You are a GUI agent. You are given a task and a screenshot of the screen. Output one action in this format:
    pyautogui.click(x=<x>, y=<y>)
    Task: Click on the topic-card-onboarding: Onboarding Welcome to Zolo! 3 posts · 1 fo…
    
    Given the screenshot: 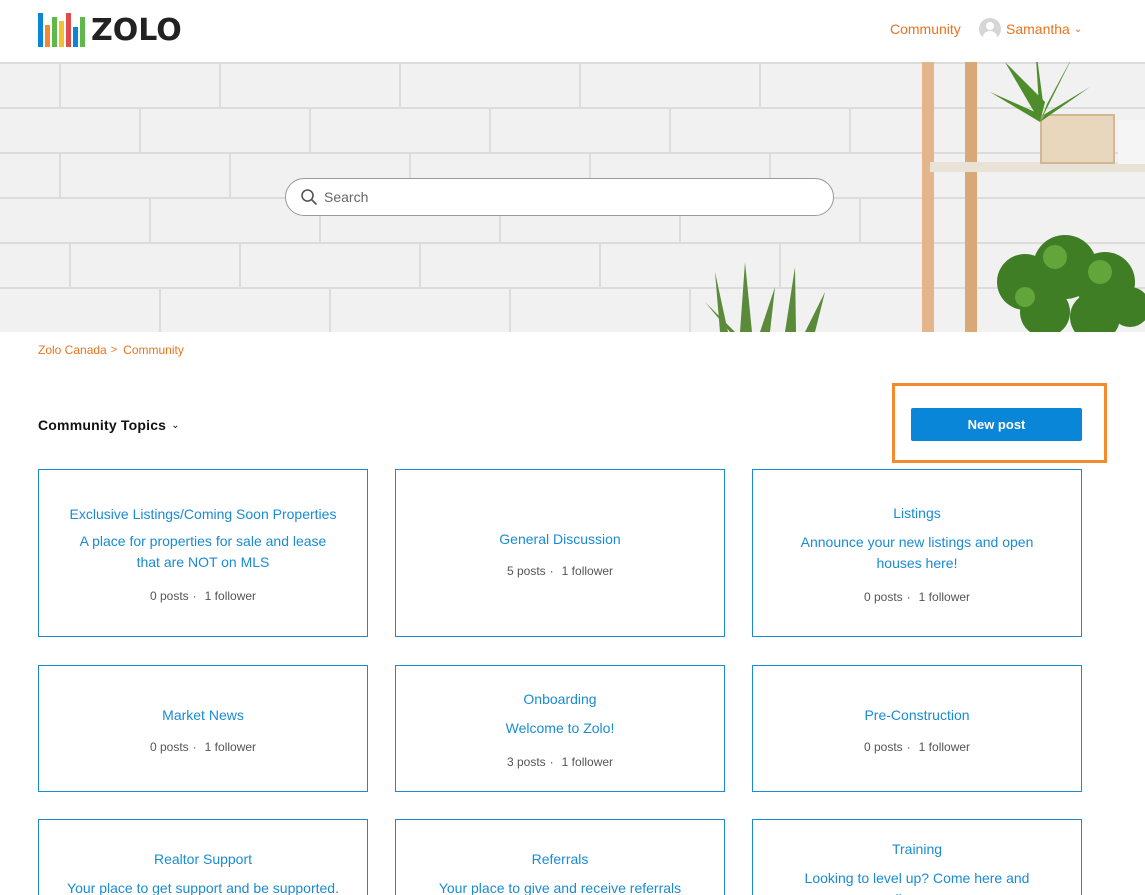 What is the action you would take?
    pyautogui.click(x=560, y=728)
    